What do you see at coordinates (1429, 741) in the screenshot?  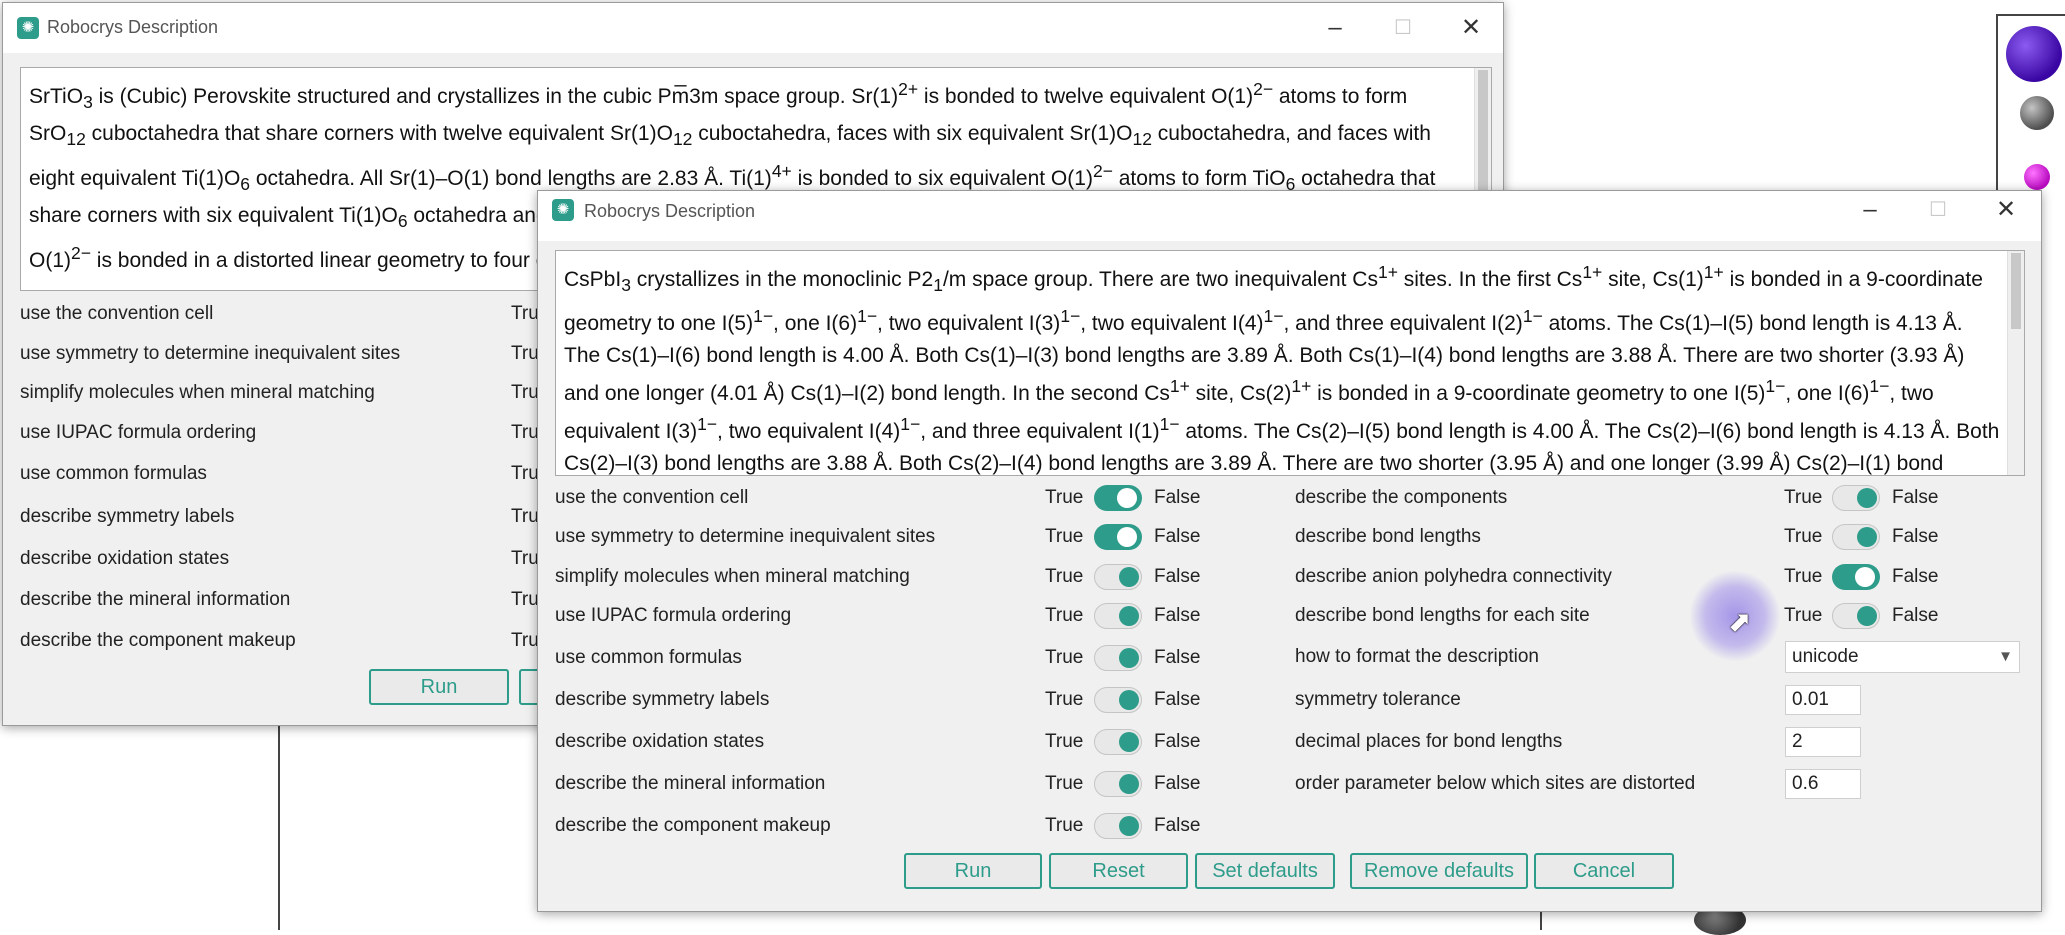 I see `decimal-places-label: decimal places for bond lengths` at bounding box center [1429, 741].